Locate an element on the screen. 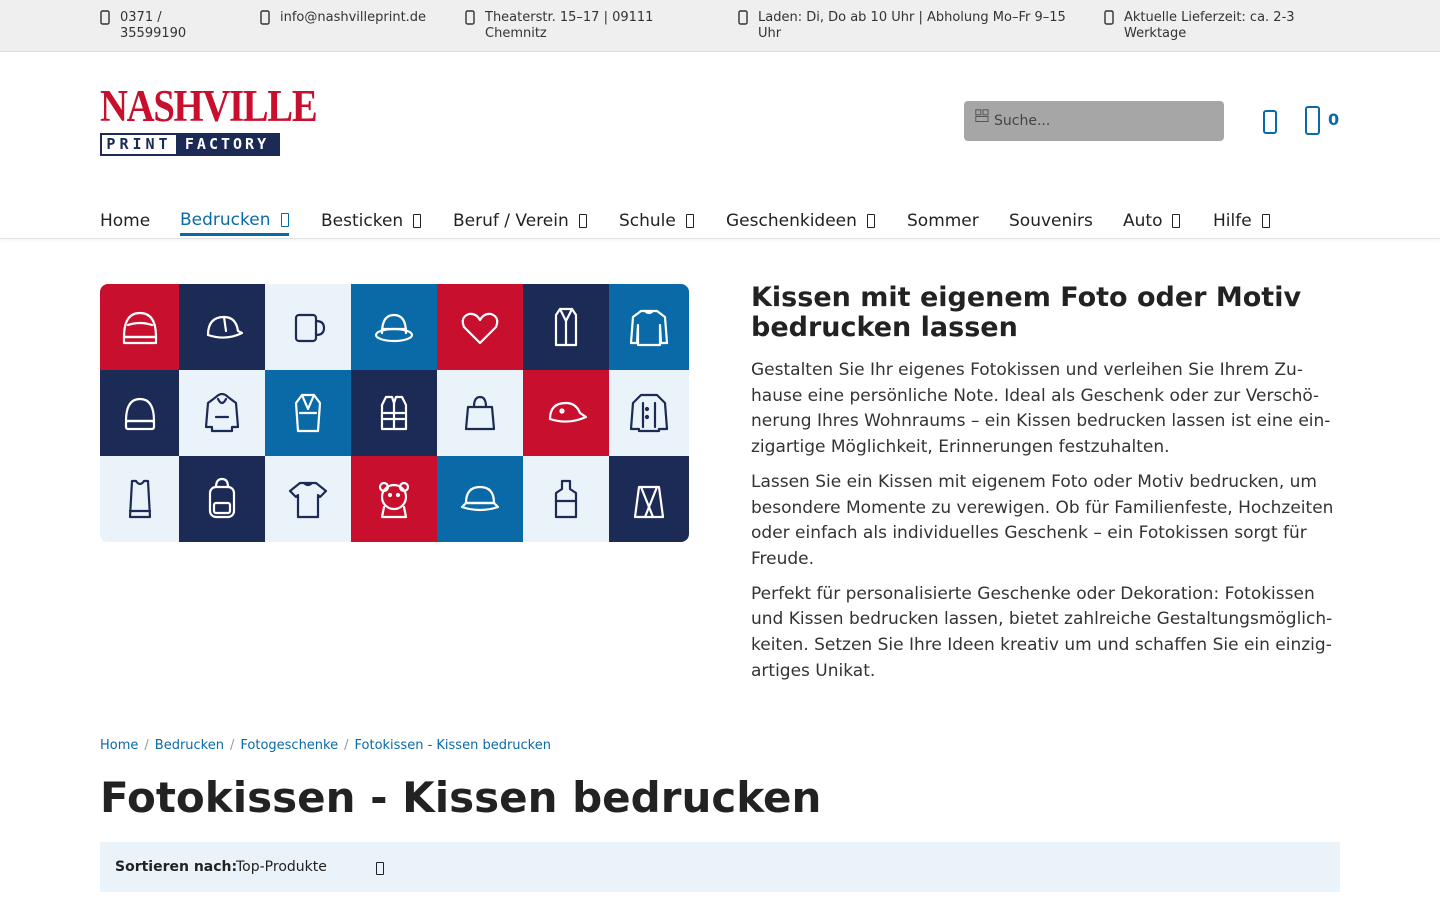 The width and height of the screenshot is (1440, 900). sort-select: Top-Produkte is located at coordinates (281, 867).